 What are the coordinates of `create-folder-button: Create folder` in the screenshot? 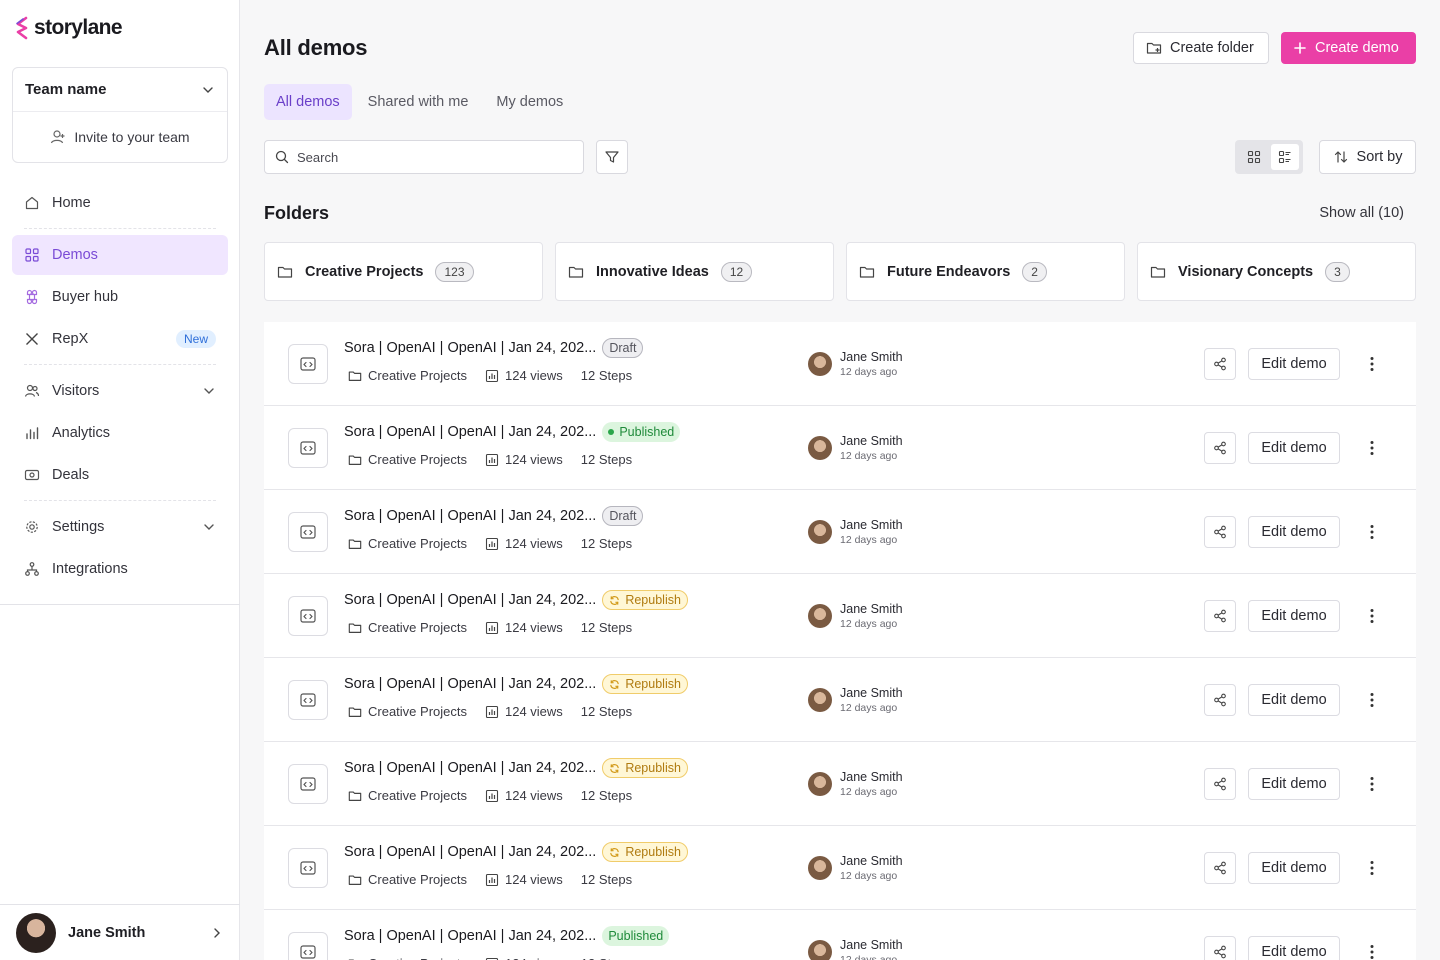 It's located at (1201, 48).